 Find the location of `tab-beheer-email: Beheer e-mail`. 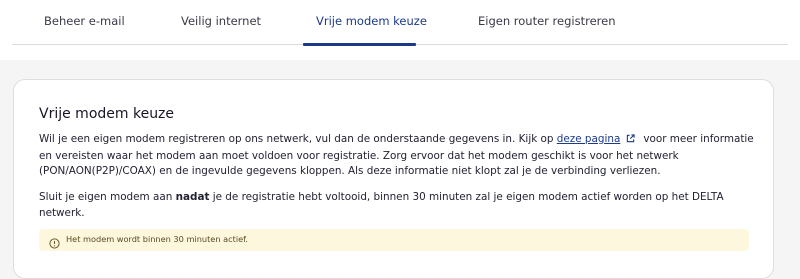

tab-beheer-email: Beheer e-mail is located at coordinates (84, 29).